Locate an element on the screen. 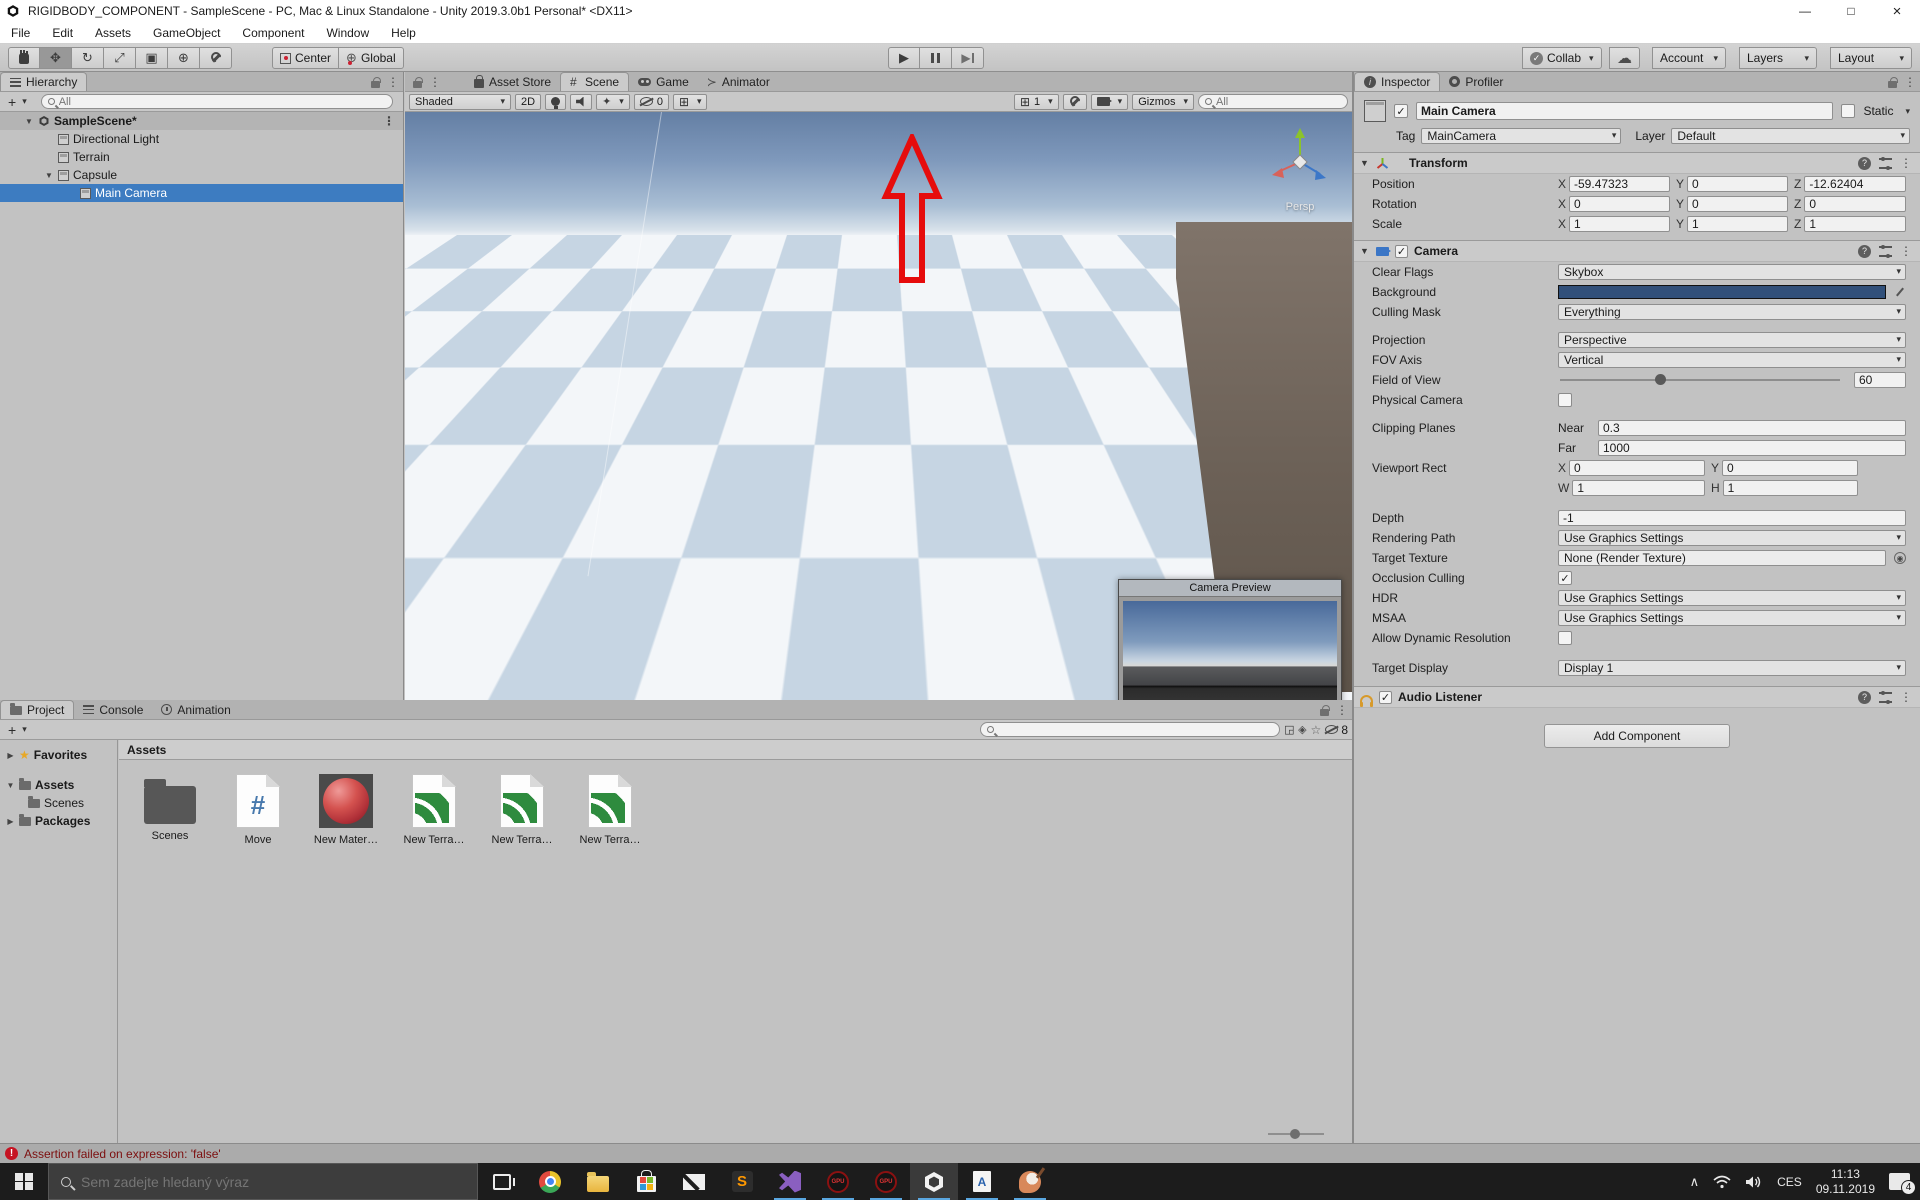 This screenshot has height=1200, width=1920. chrome-button is located at coordinates (550, 1181).